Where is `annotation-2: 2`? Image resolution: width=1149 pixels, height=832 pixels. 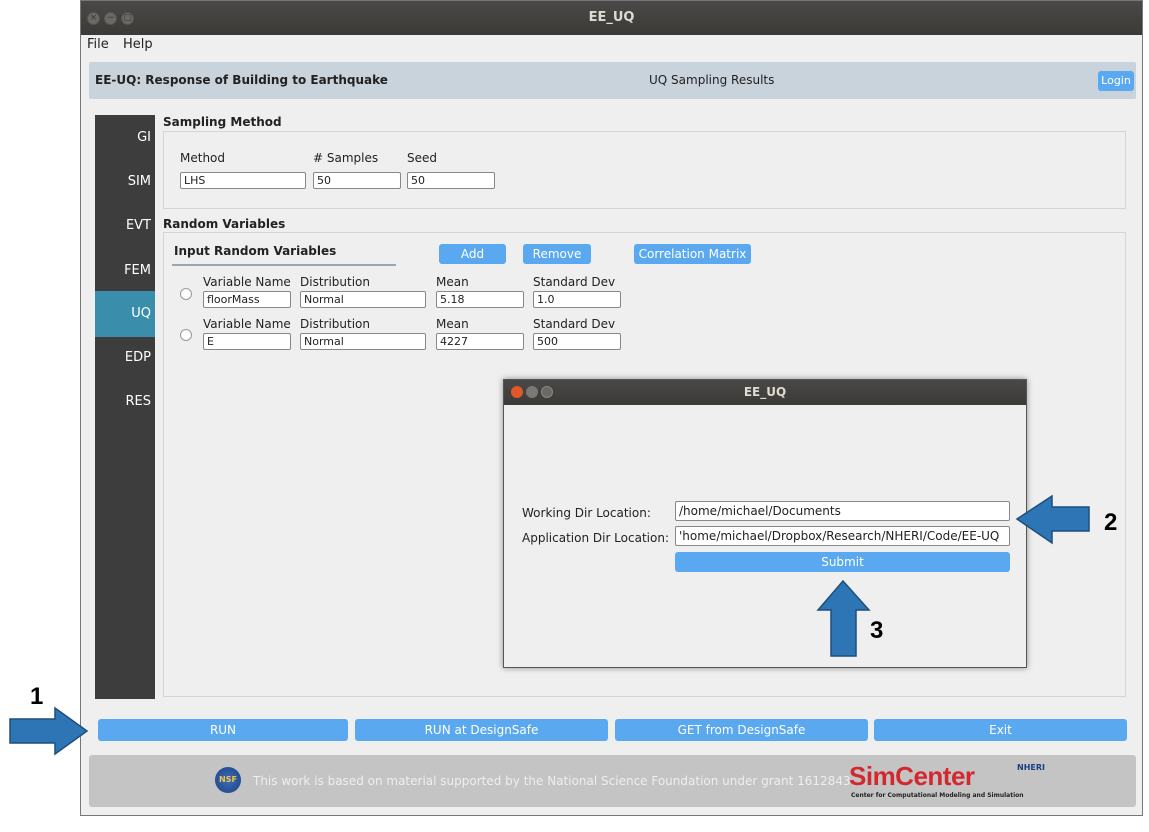 annotation-2: 2 is located at coordinates (1111, 522).